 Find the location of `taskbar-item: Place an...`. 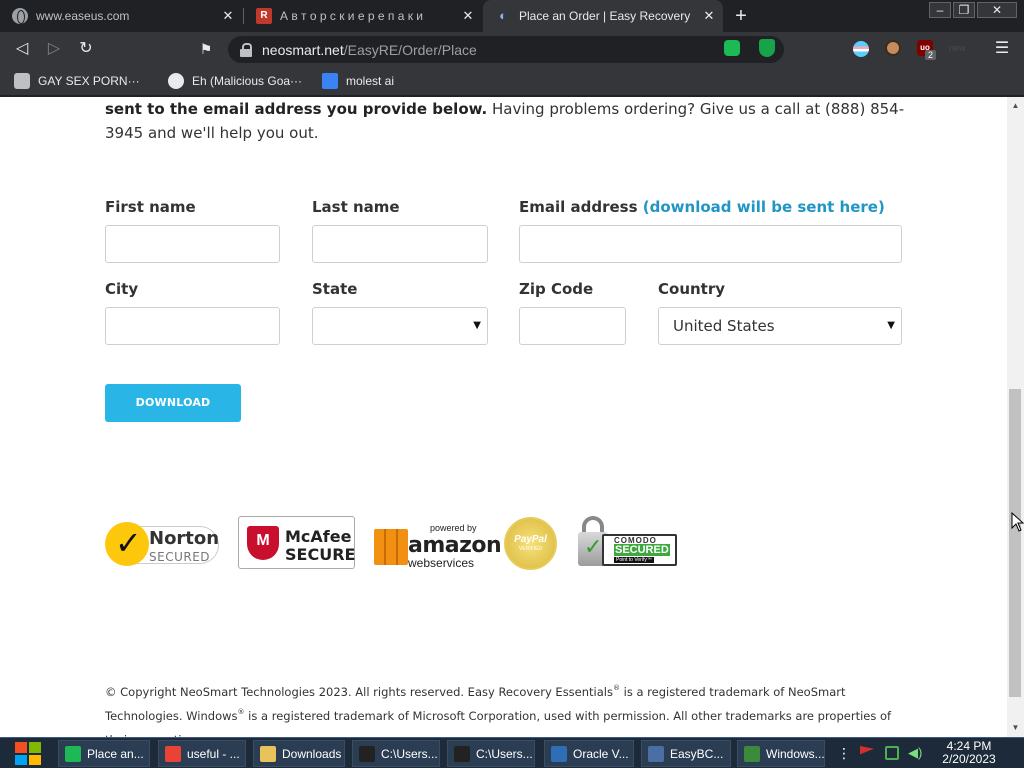

taskbar-item: Place an... is located at coordinates (104, 753).